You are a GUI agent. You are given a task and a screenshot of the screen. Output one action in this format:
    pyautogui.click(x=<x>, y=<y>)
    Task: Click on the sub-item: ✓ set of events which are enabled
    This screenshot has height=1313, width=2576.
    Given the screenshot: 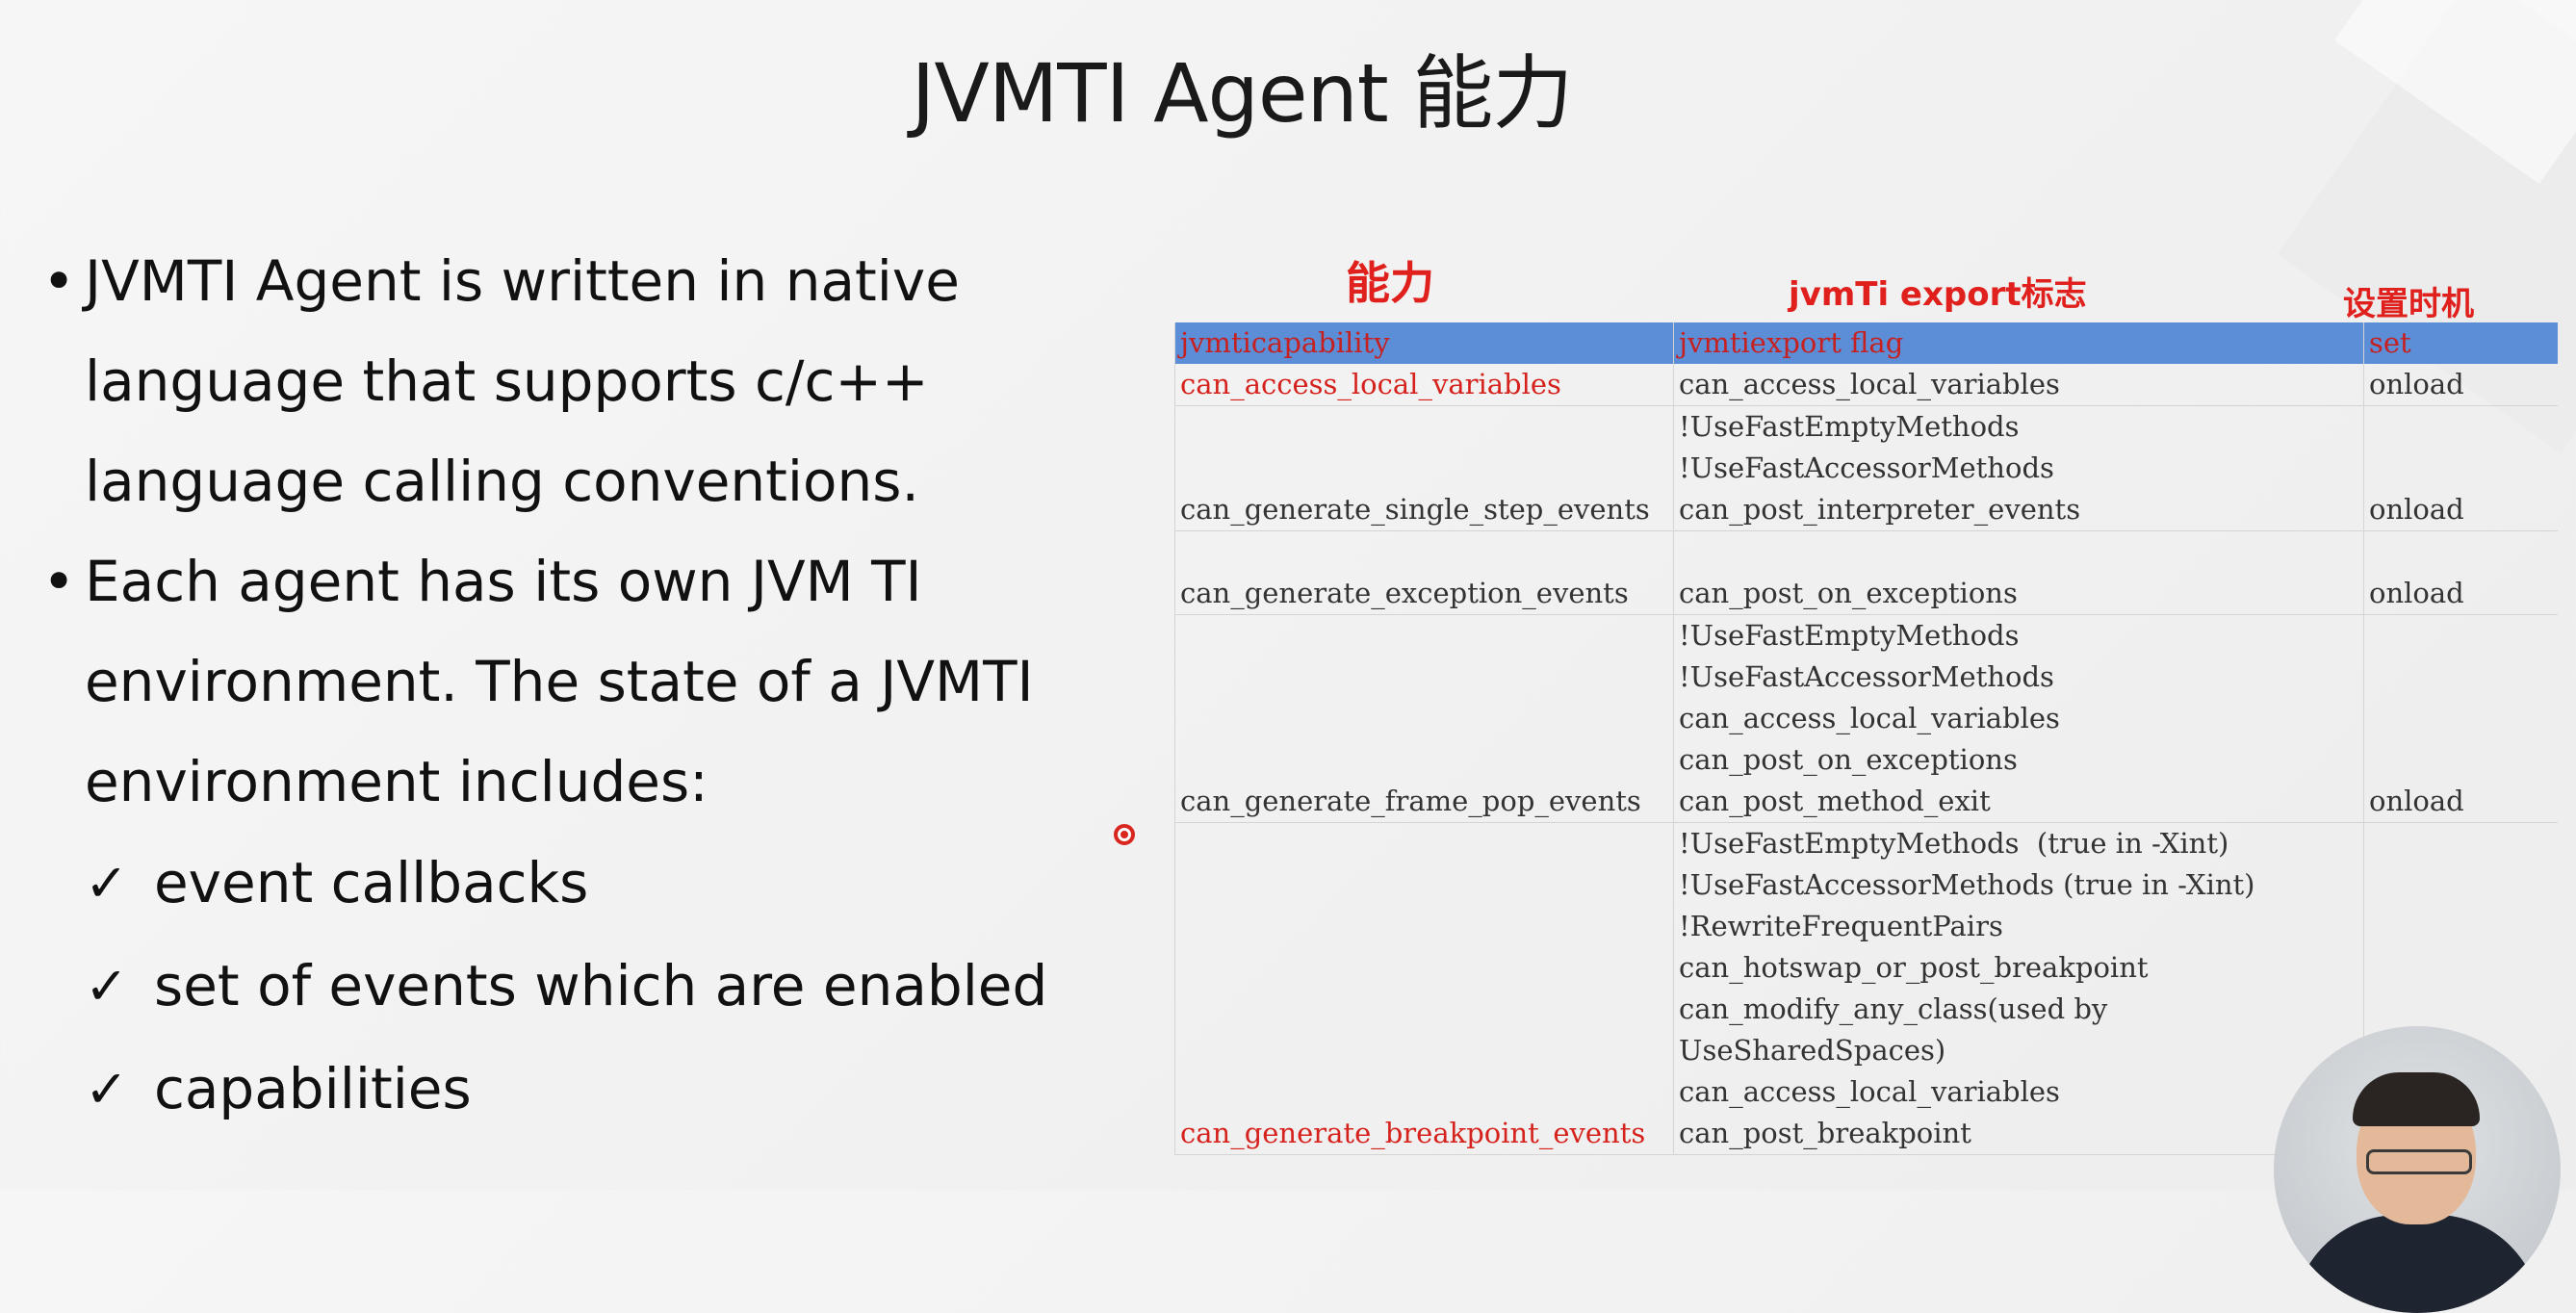 What is the action you would take?
    pyautogui.click(x=583, y=987)
    